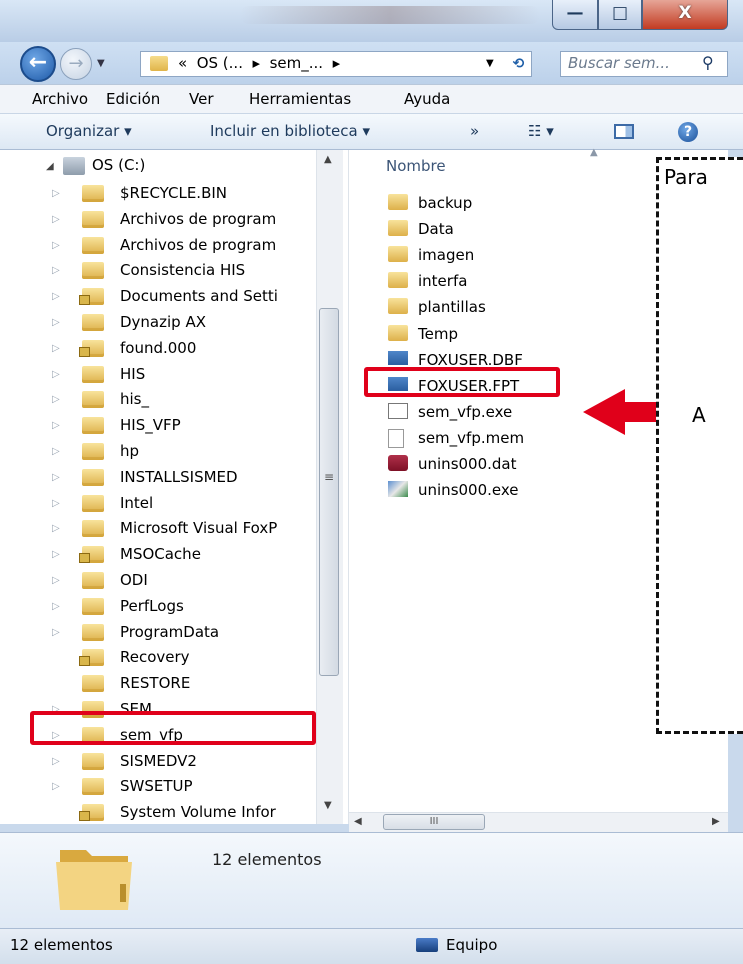  I want to click on file-item: imagen, so click(470, 255).